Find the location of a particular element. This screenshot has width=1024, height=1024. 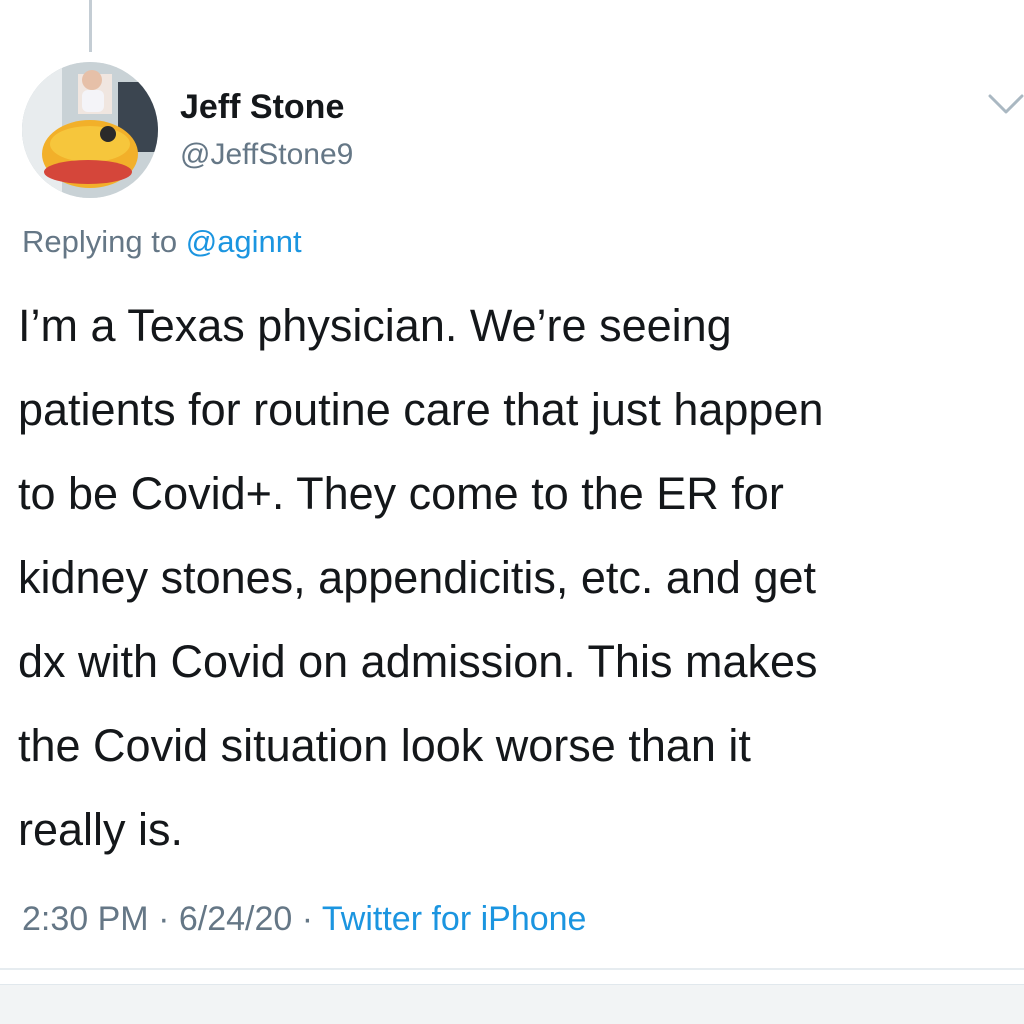

thread-connector-line is located at coordinates (90, 26).